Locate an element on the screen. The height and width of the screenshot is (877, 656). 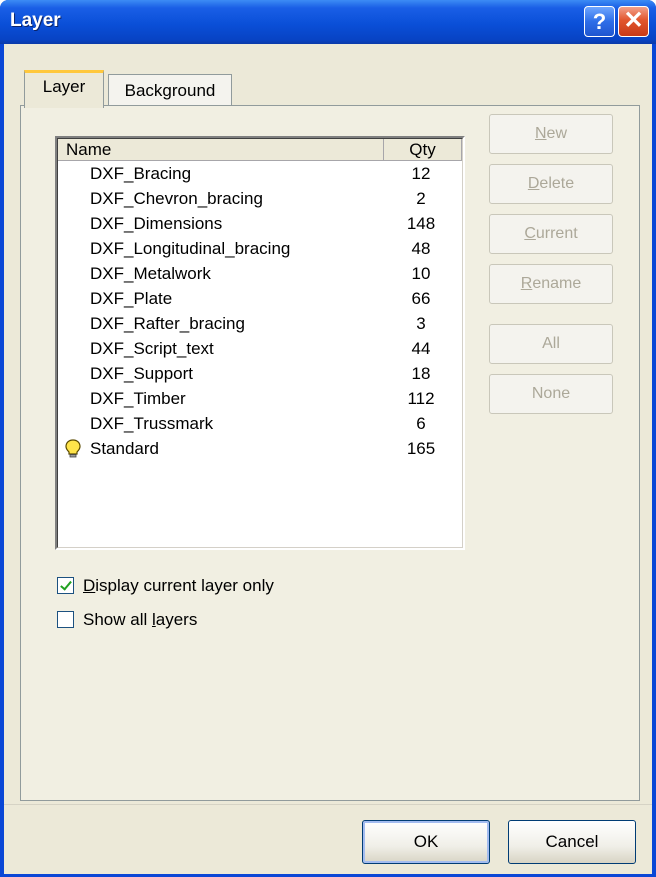
layer-qty: 112 is located at coordinates (421, 398).